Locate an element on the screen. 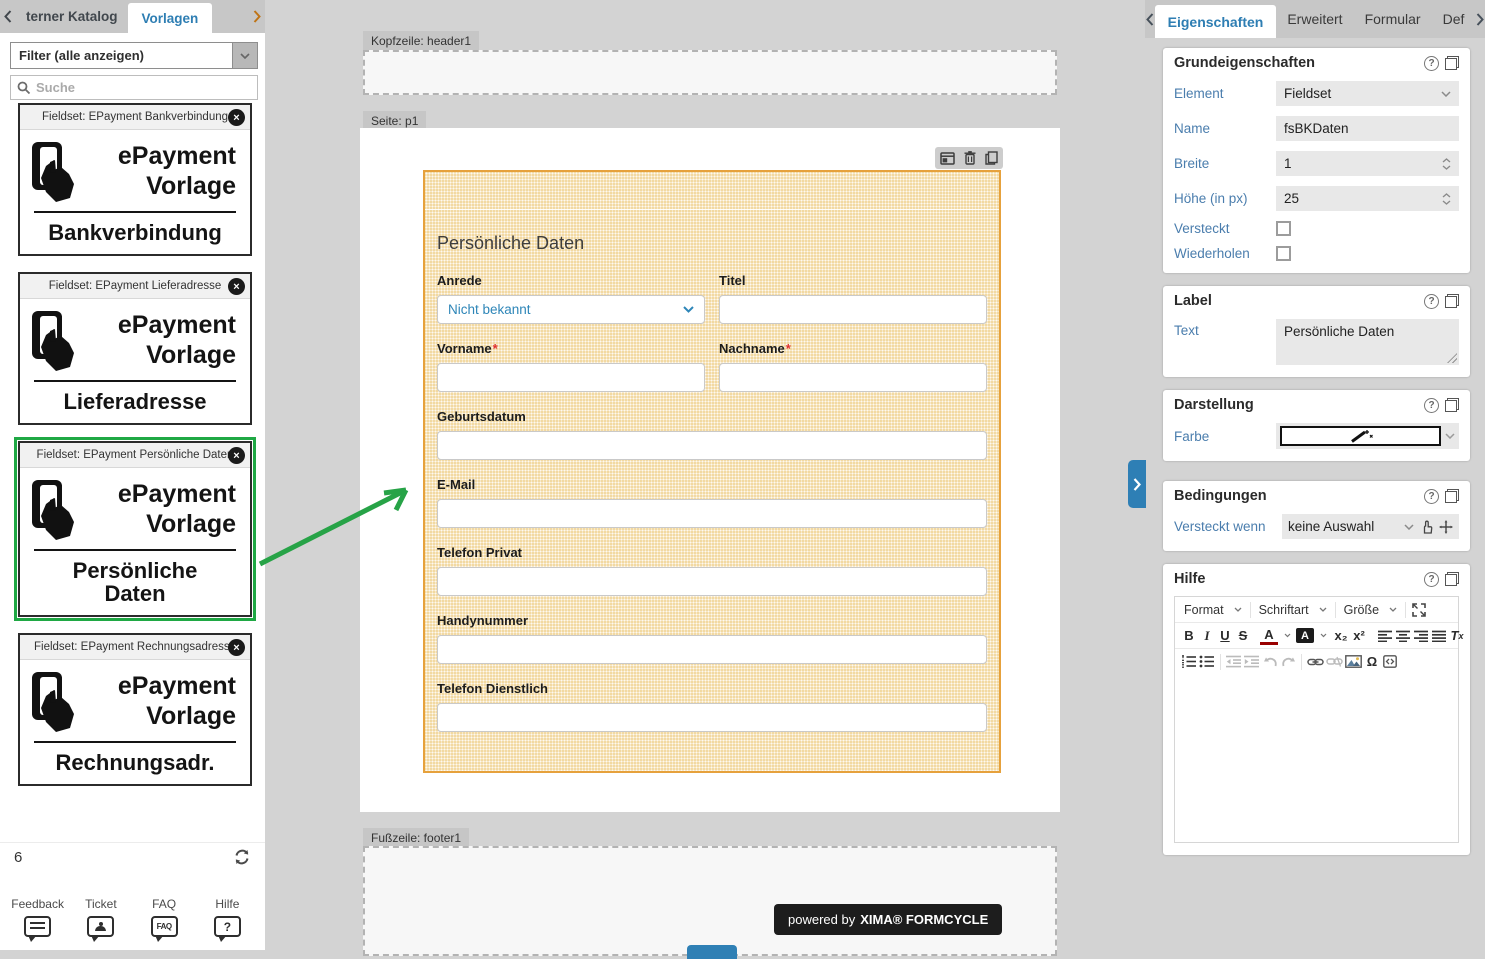  trash-icon is located at coordinates (970, 158).